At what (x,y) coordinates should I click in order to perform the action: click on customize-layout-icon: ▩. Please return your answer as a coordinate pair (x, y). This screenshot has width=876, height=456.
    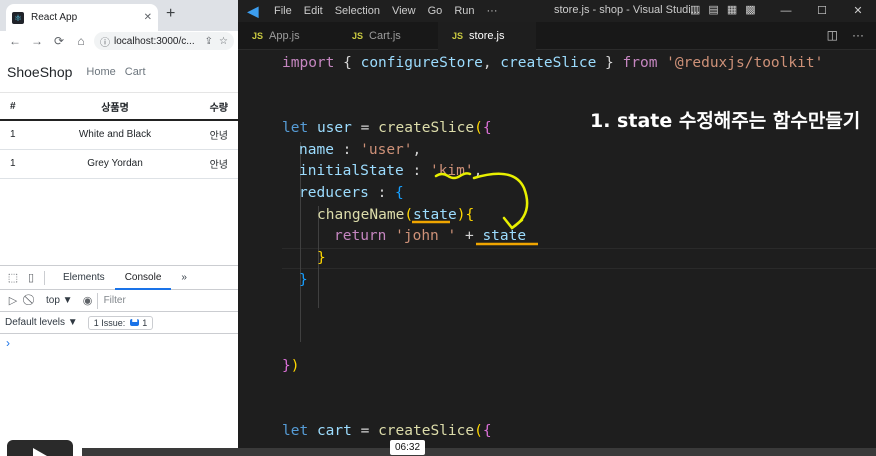
    Looking at the image, I should click on (750, 9).